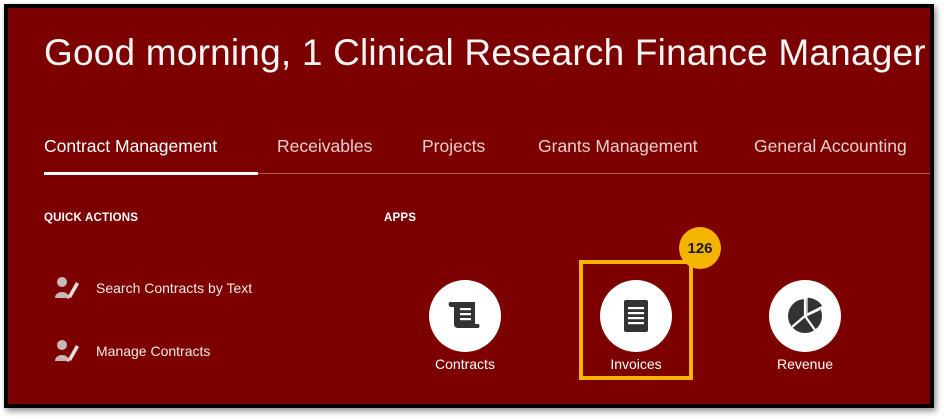 This screenshot has height=419, width=944. Describe the element at coordinates (465, 364) in the screenshot. I see `app-label: Contracts` at that location.